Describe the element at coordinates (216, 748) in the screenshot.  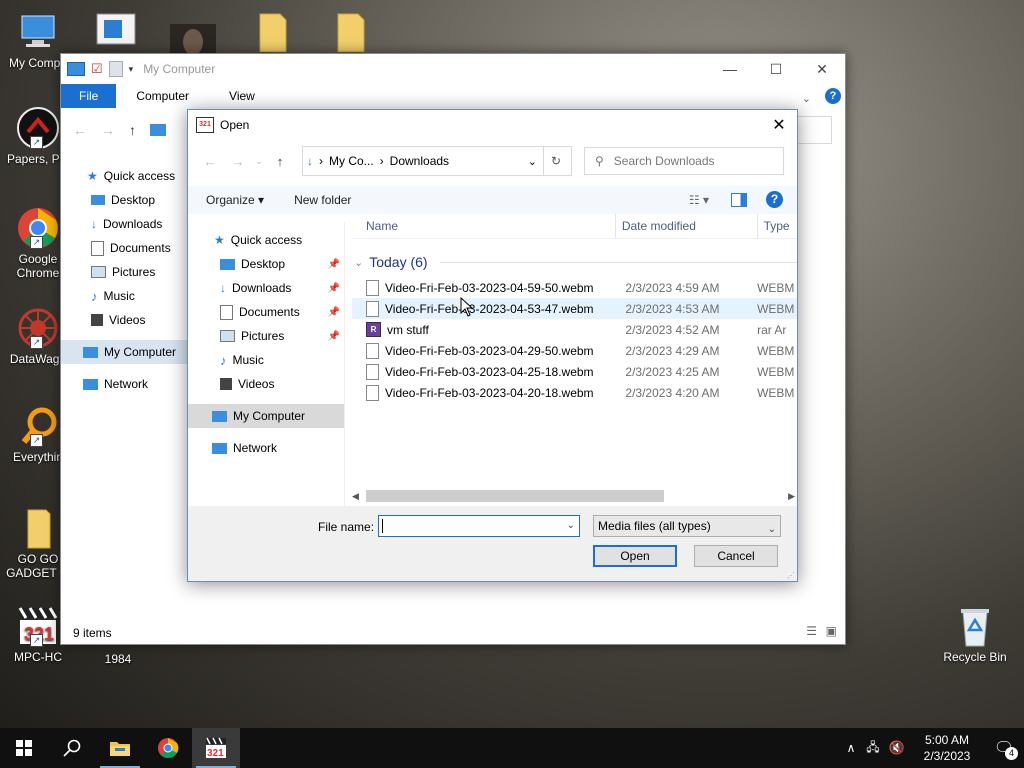
I see `taskbar-mpc-hc: 321` at that location.